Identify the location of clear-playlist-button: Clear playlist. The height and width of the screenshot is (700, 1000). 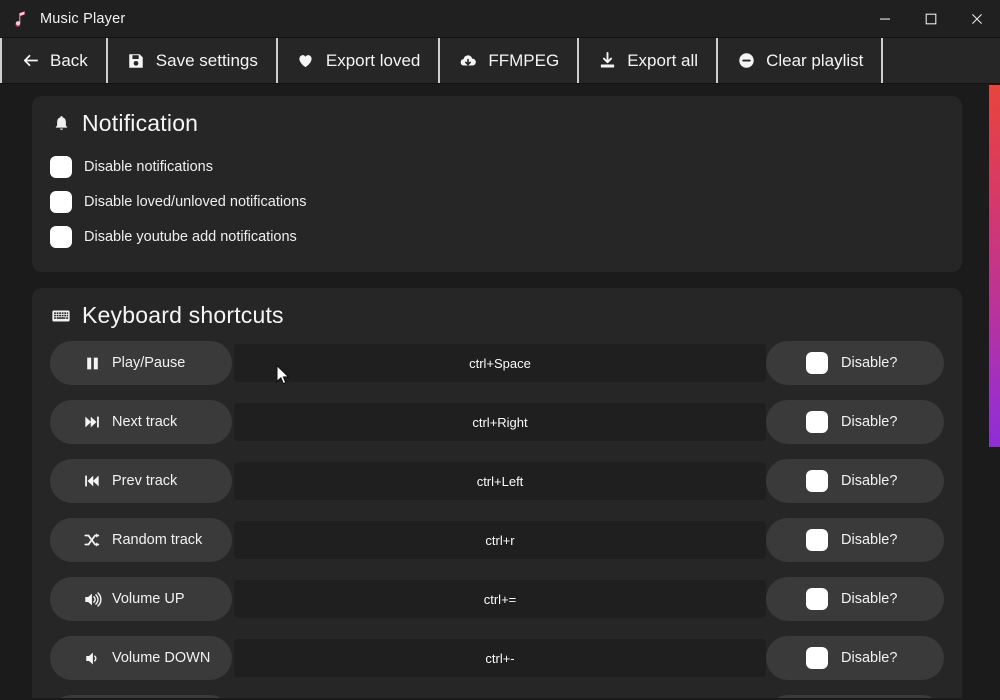
(801, 60).